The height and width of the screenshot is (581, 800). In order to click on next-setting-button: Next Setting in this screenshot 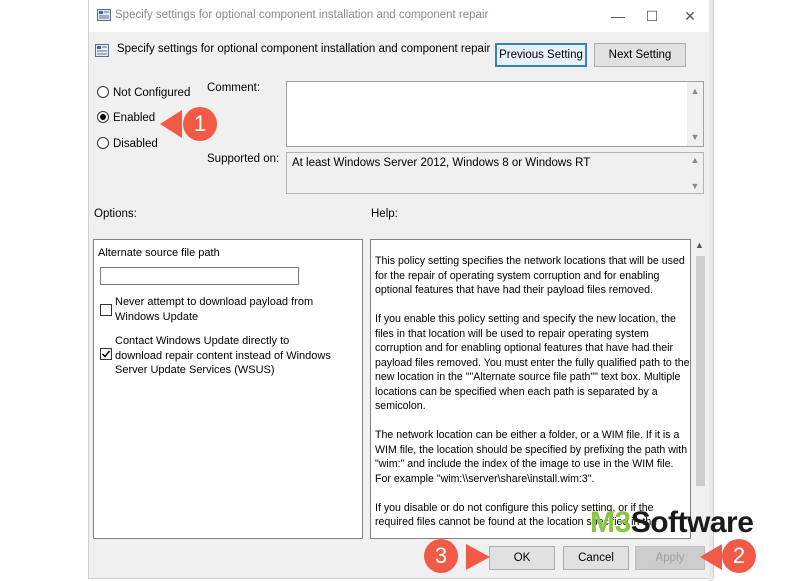, I will do `click(640, 55)`.